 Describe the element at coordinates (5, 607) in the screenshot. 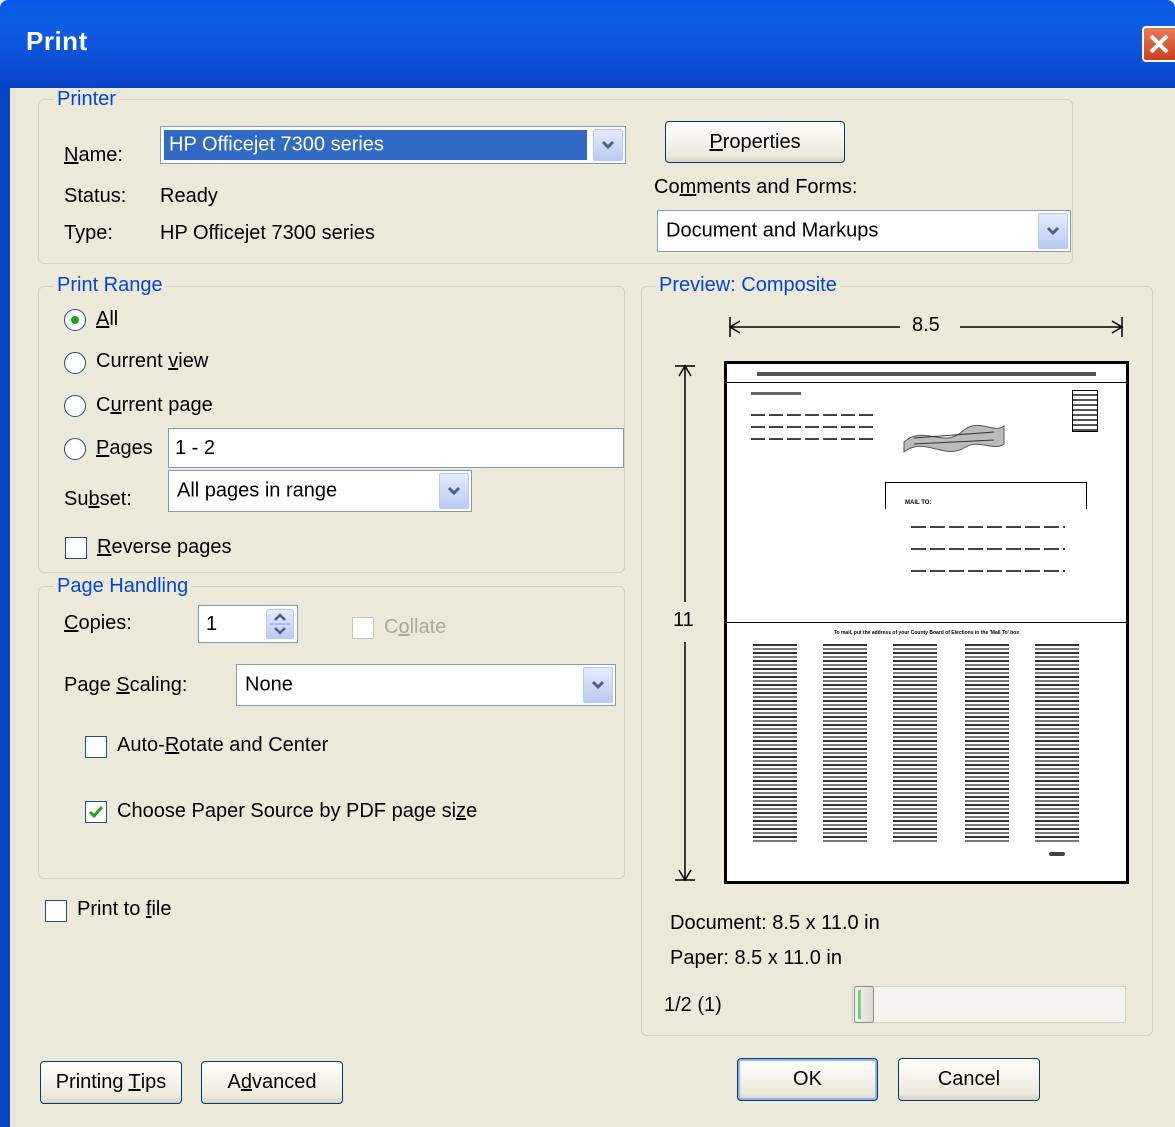

I see `window-frame-left` at that location.